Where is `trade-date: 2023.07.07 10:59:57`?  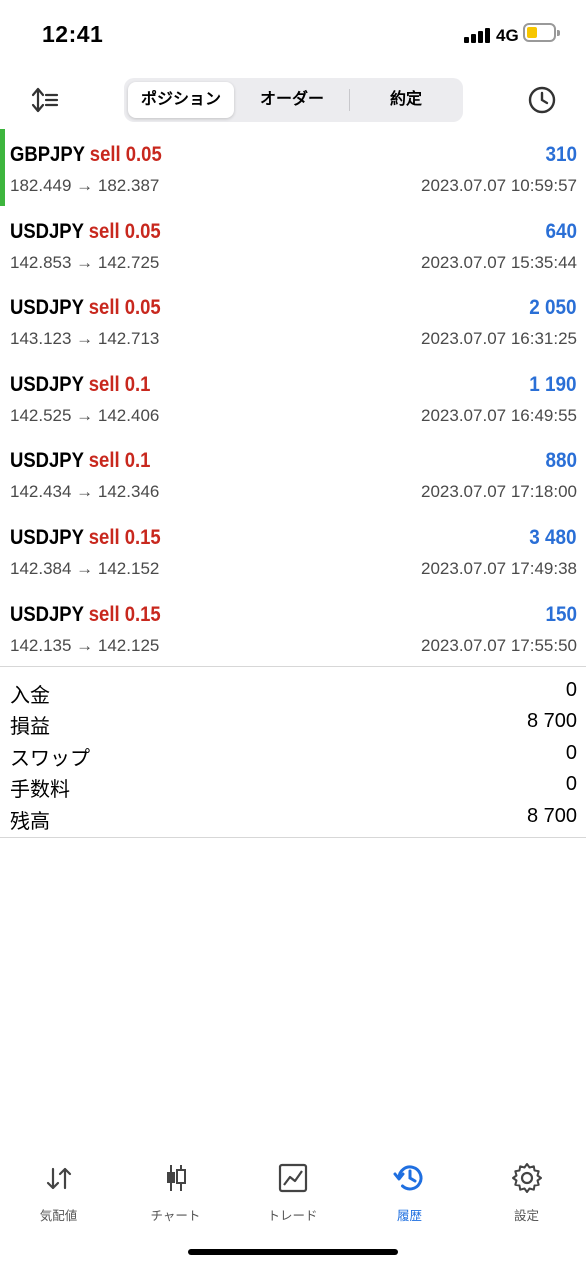
trade-date: 2023.07.07 10:59:57 is located at coordinates (499, 185).